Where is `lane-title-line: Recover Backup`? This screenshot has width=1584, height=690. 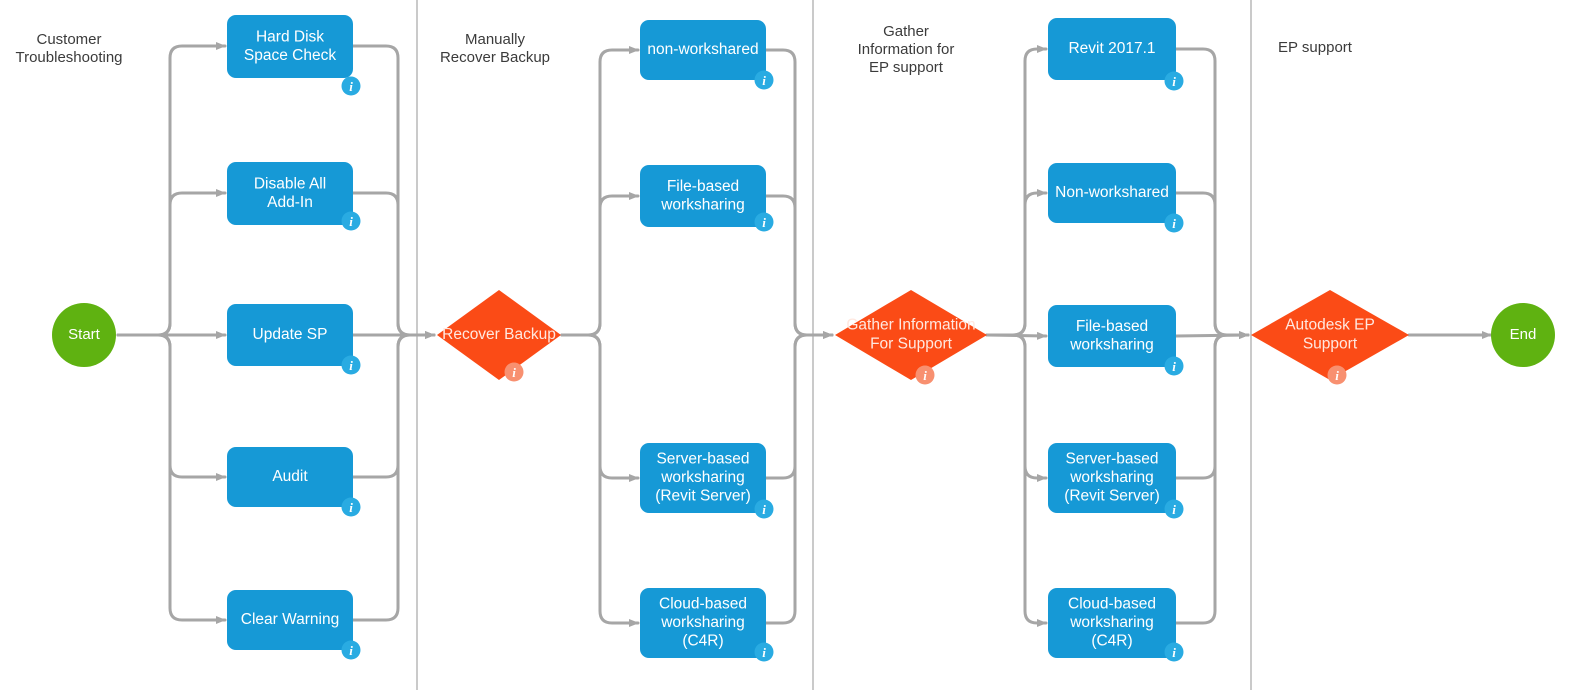
lane-title-line: Recover Backup is located at coordinates (495, 57).